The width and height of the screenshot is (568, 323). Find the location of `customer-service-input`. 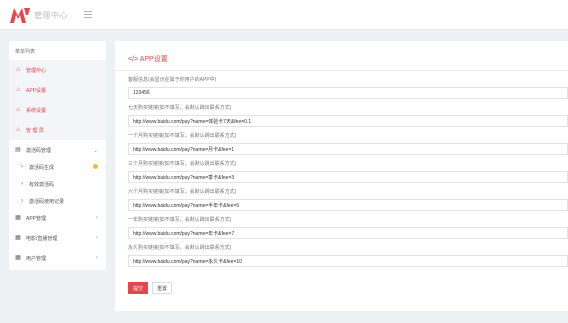

customer-service-input is located at coordinates (348, 93).